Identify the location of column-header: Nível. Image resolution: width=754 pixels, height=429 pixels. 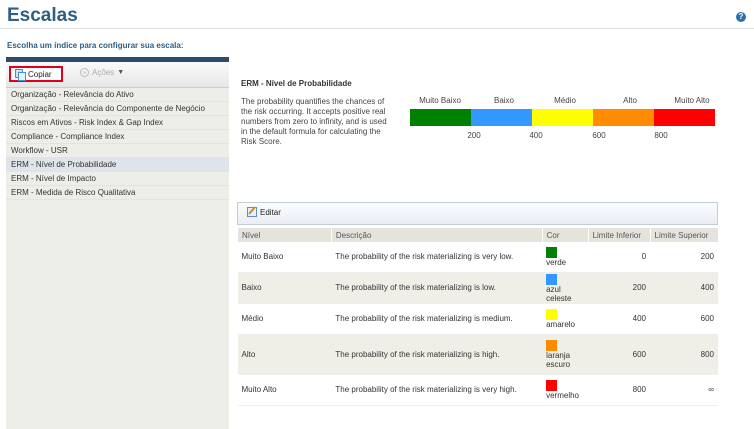
(284, 235).